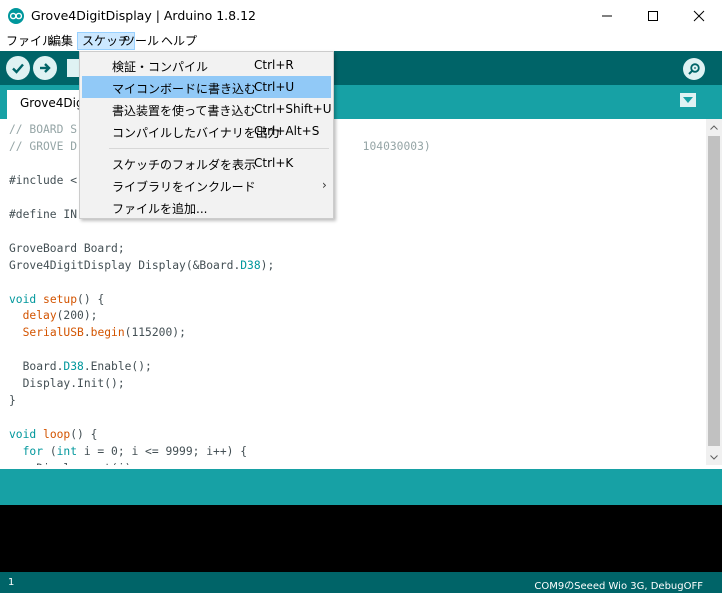  I want to click on code-token: for, so click(33, 452).